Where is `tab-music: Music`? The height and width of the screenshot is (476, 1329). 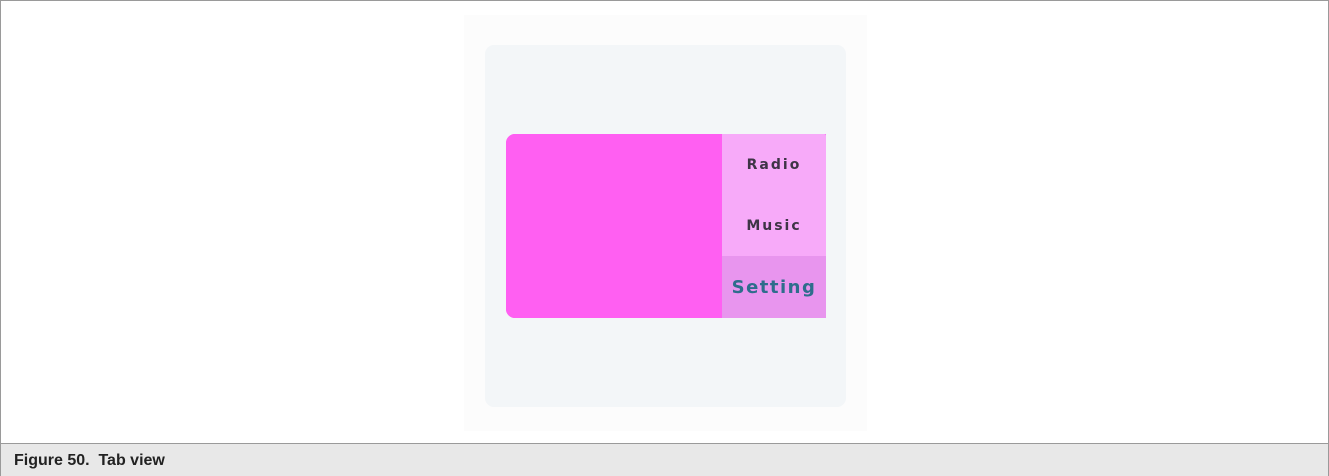
tab-music: Music is located at coordinates (774, 225).